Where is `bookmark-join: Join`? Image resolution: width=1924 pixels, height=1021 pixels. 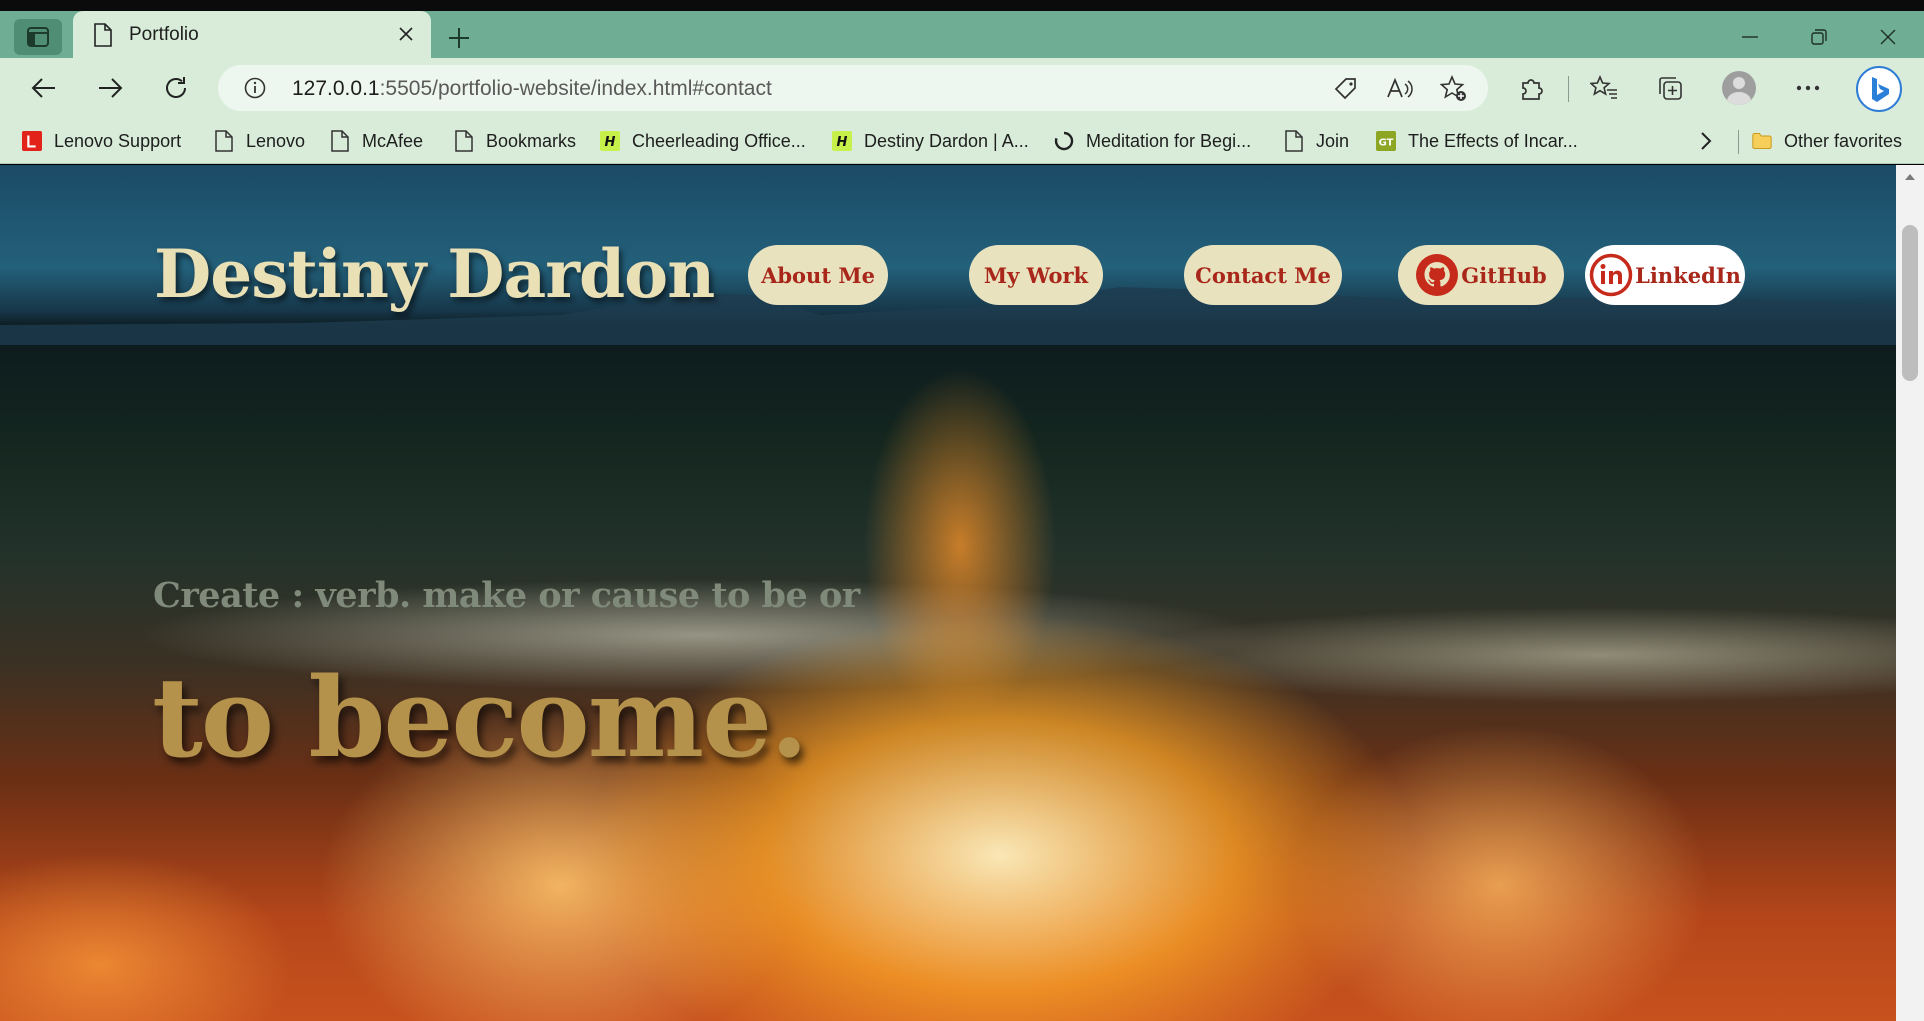 bookmark-join: Join is located at coordinates (1316, 141).